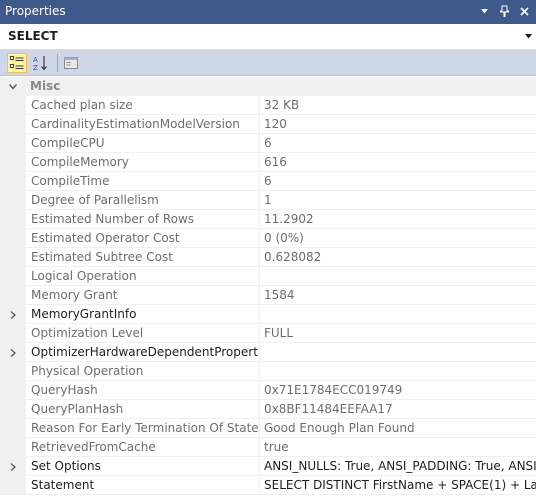 The image size is (536, 496). Describe the element at coordinates (45, 86) in the screenshot. I see `category-label: Misc` at that location.